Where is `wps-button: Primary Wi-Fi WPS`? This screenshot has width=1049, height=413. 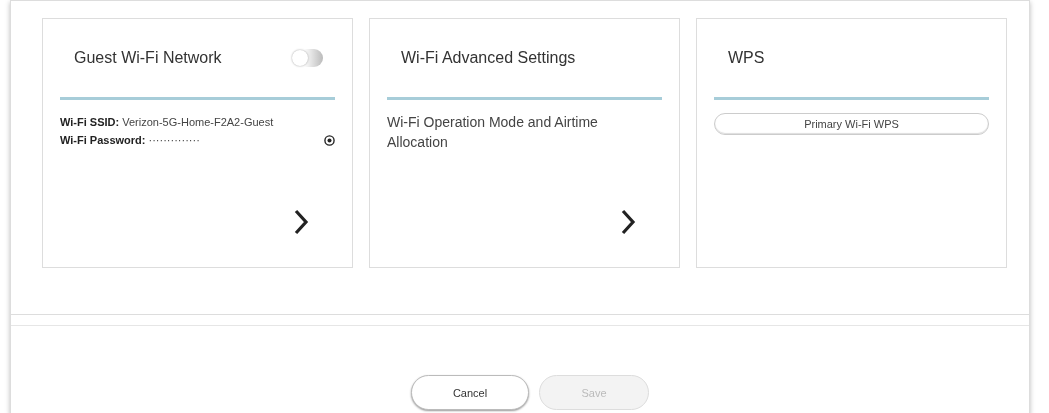
wps-button: Primary Wi-Fi WPS is located at coordinates (851, 124).